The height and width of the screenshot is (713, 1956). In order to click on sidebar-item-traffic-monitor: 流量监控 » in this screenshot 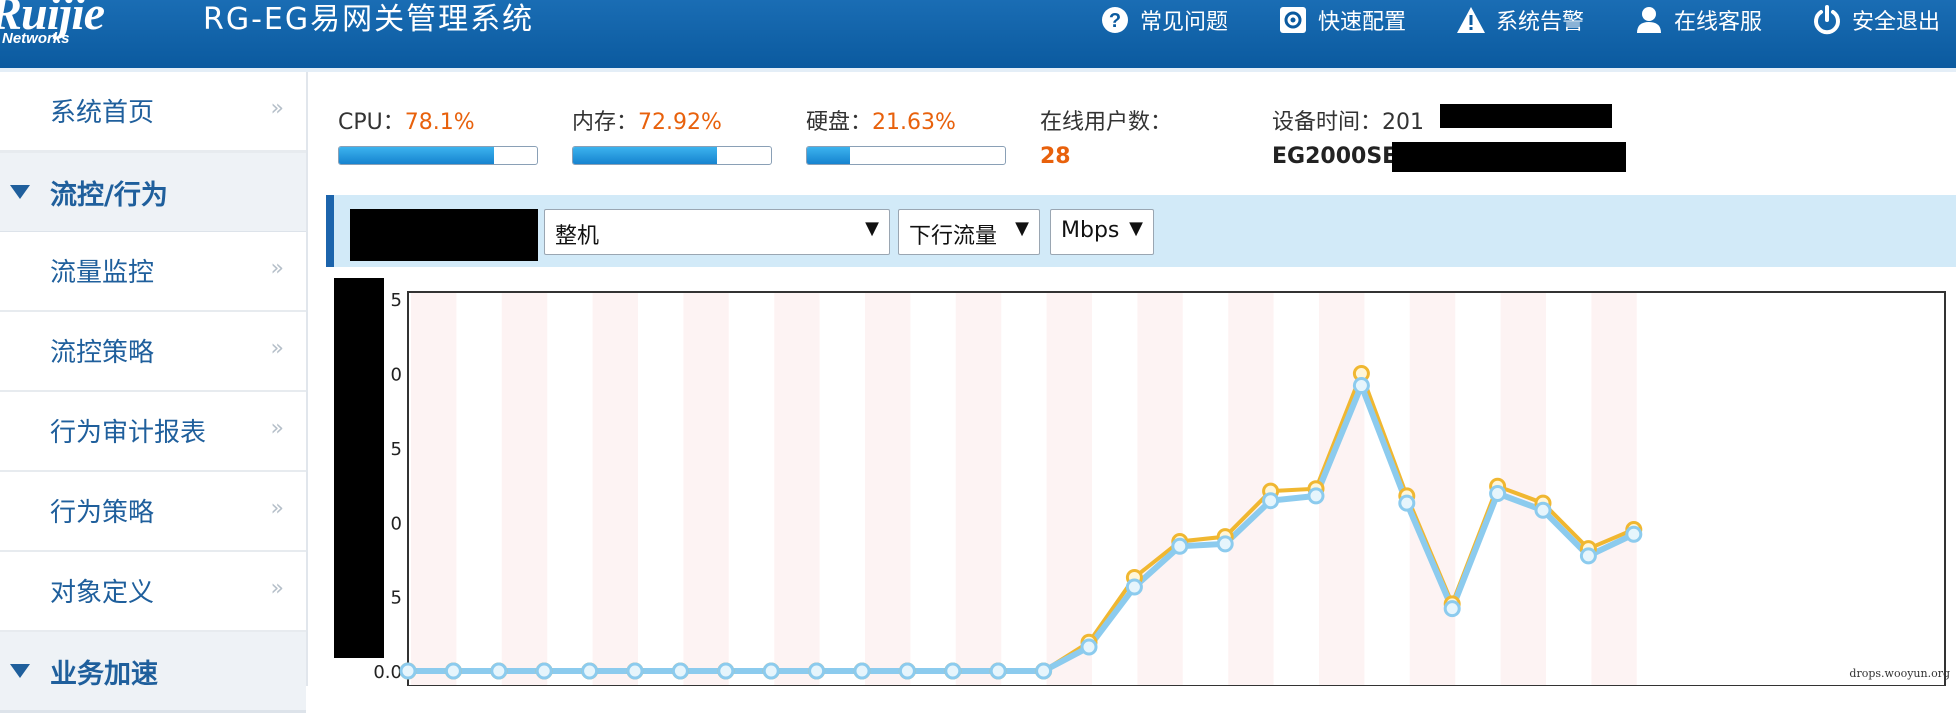, I will do `click(153, 272)`.